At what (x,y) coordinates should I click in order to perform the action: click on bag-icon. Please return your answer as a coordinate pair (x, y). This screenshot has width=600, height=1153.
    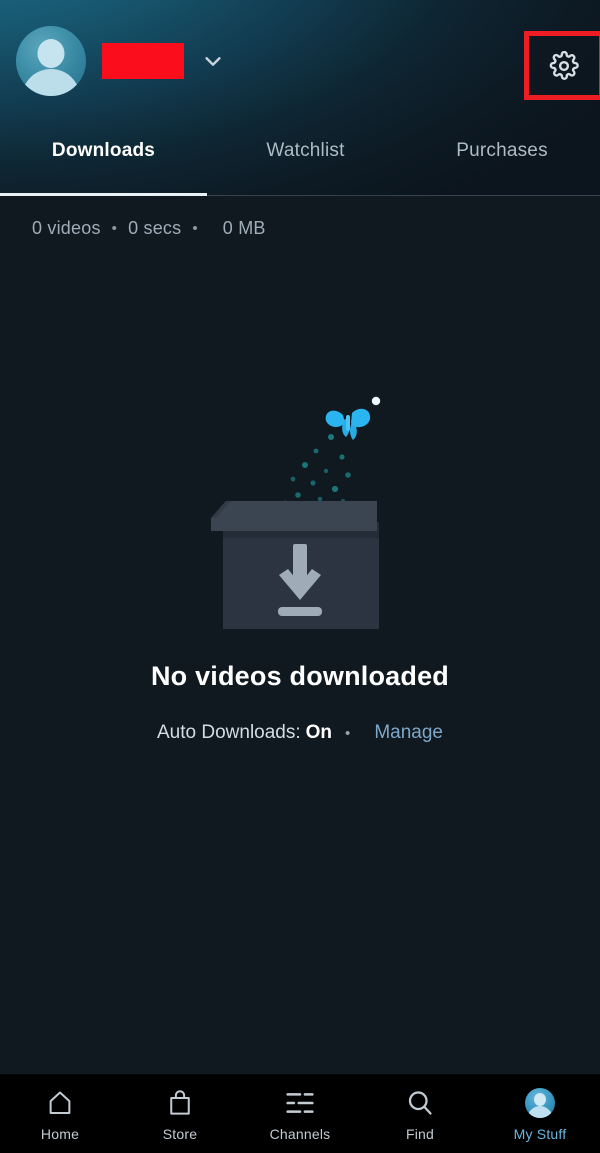
    Looking at the image, I should click on (180, 1103).